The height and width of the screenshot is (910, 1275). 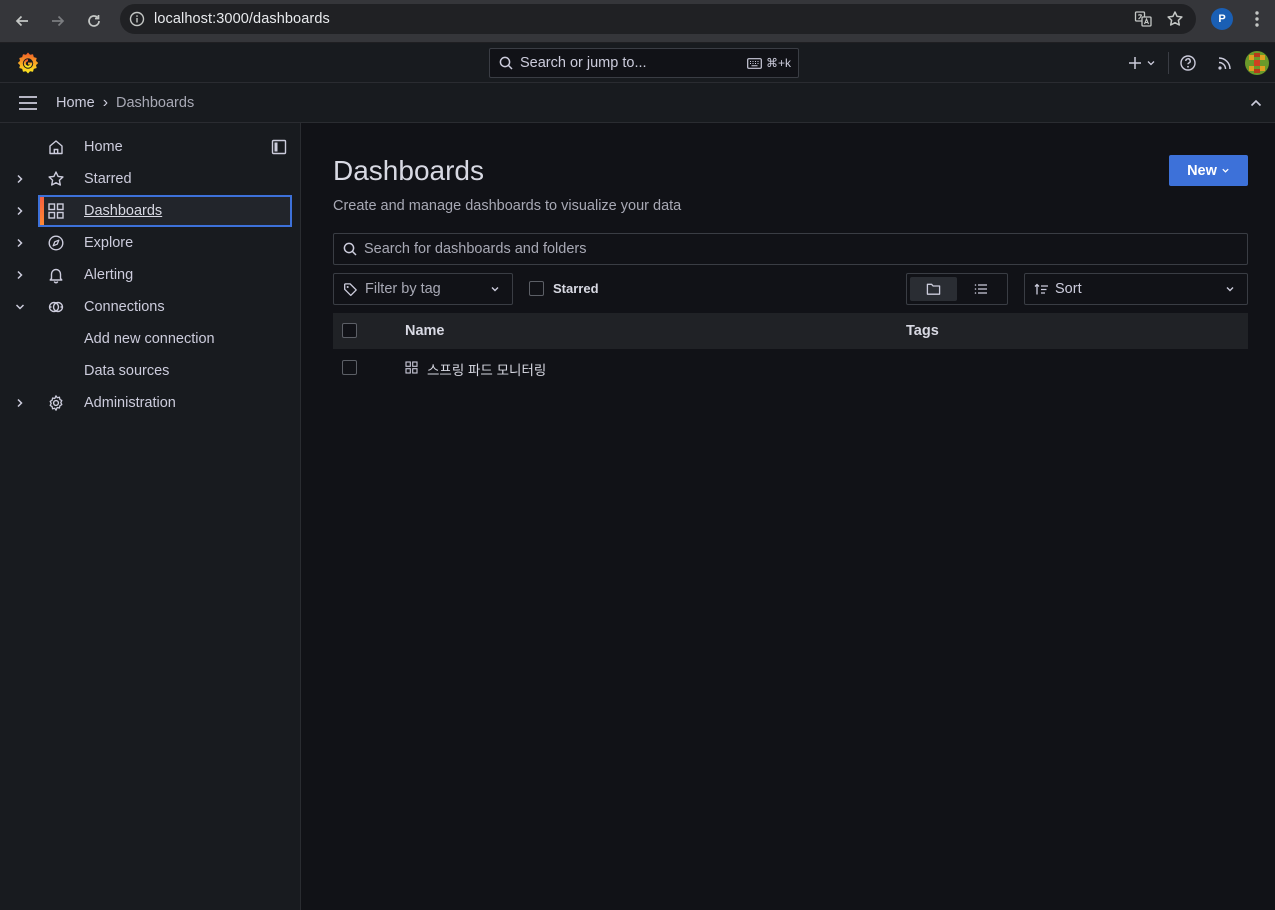 I want to click on star-icon, so click(x=56, y=179).